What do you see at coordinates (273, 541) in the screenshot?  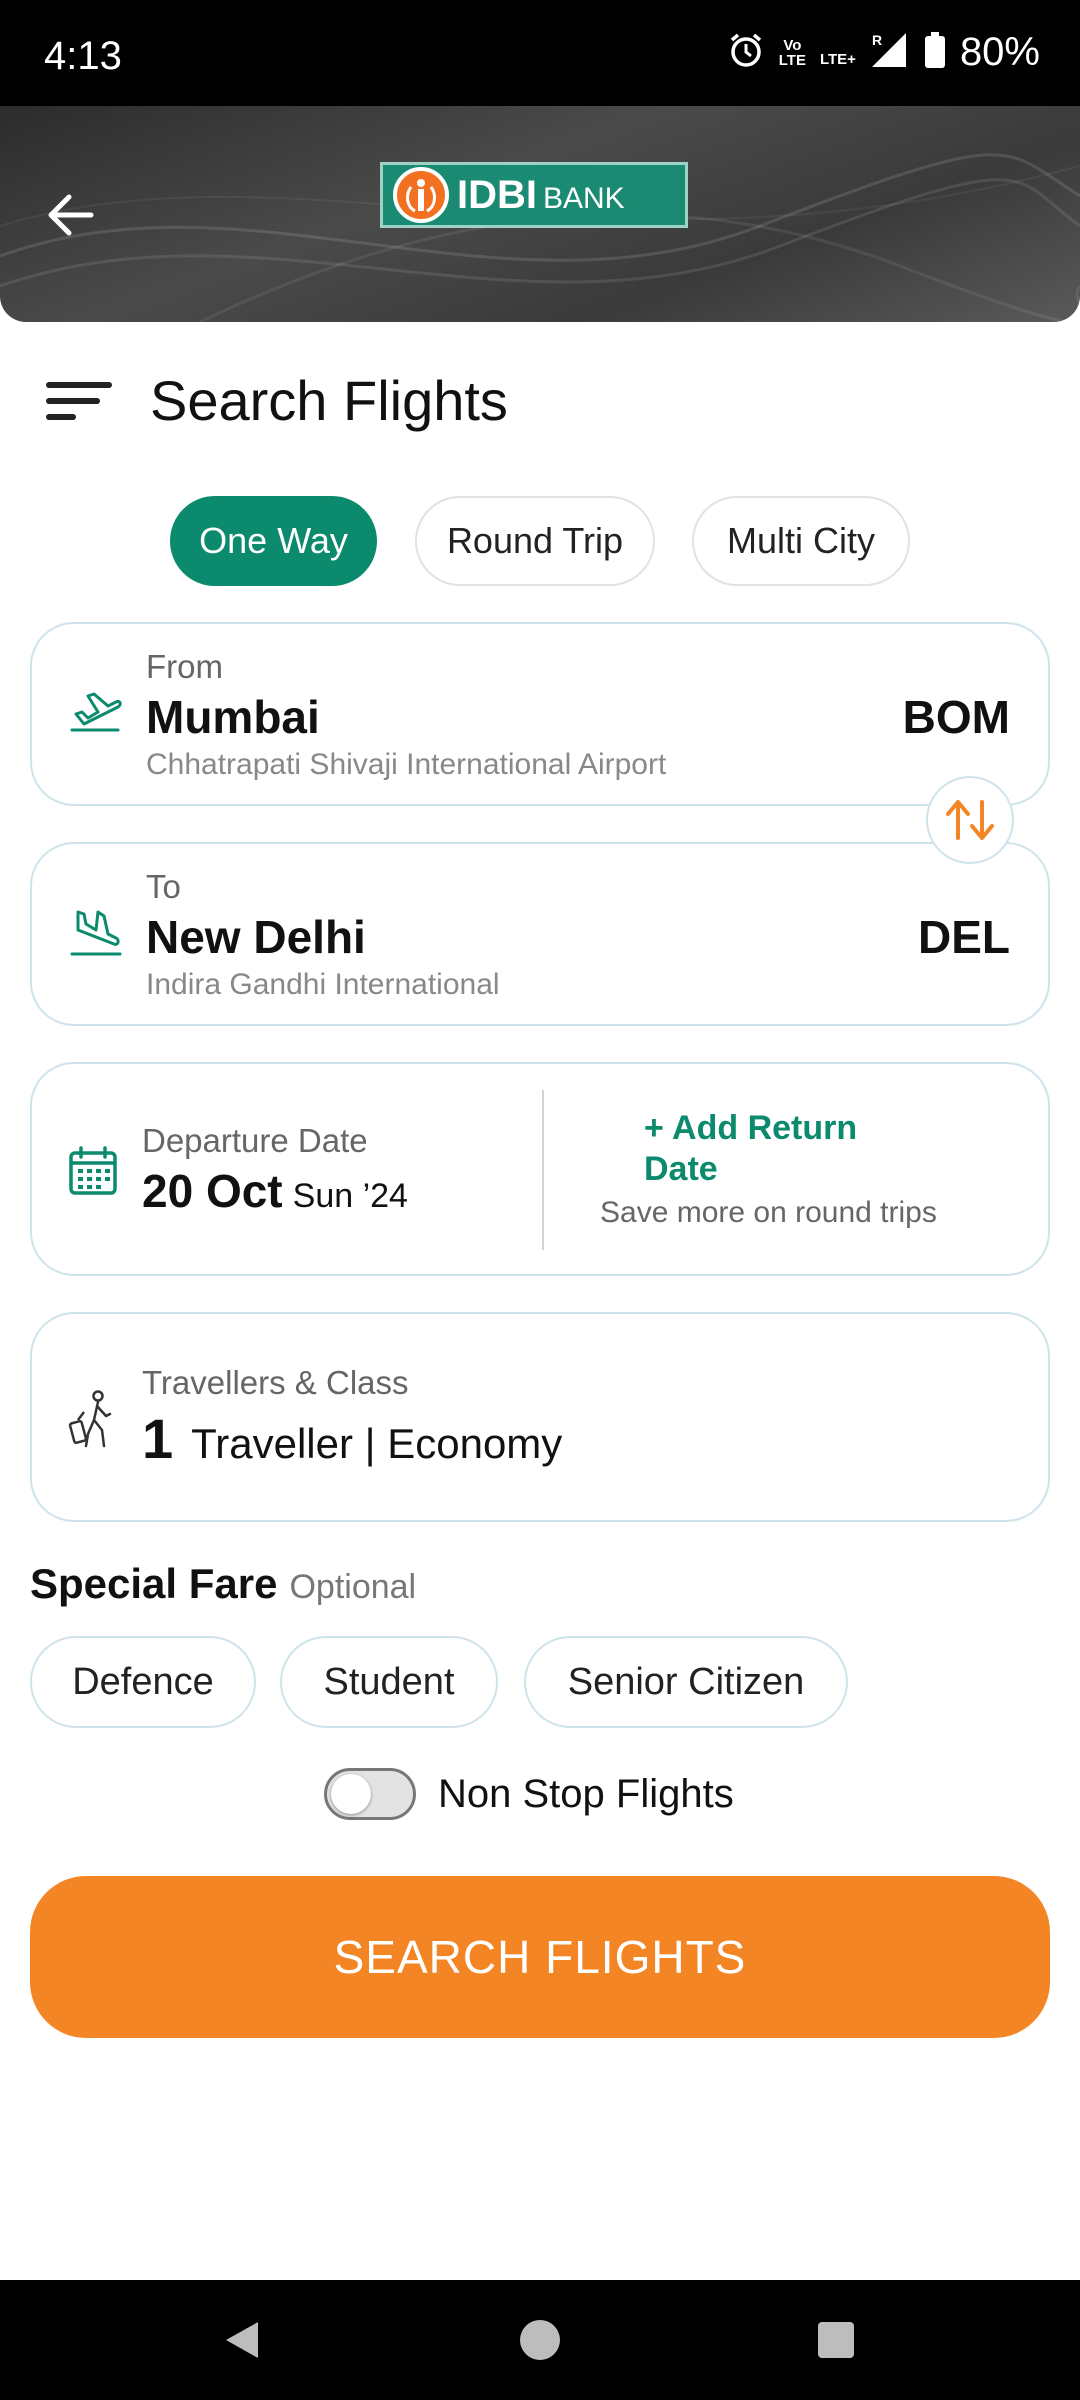 I see `tab-one-way: One Way` at bounding box center [273, 541].